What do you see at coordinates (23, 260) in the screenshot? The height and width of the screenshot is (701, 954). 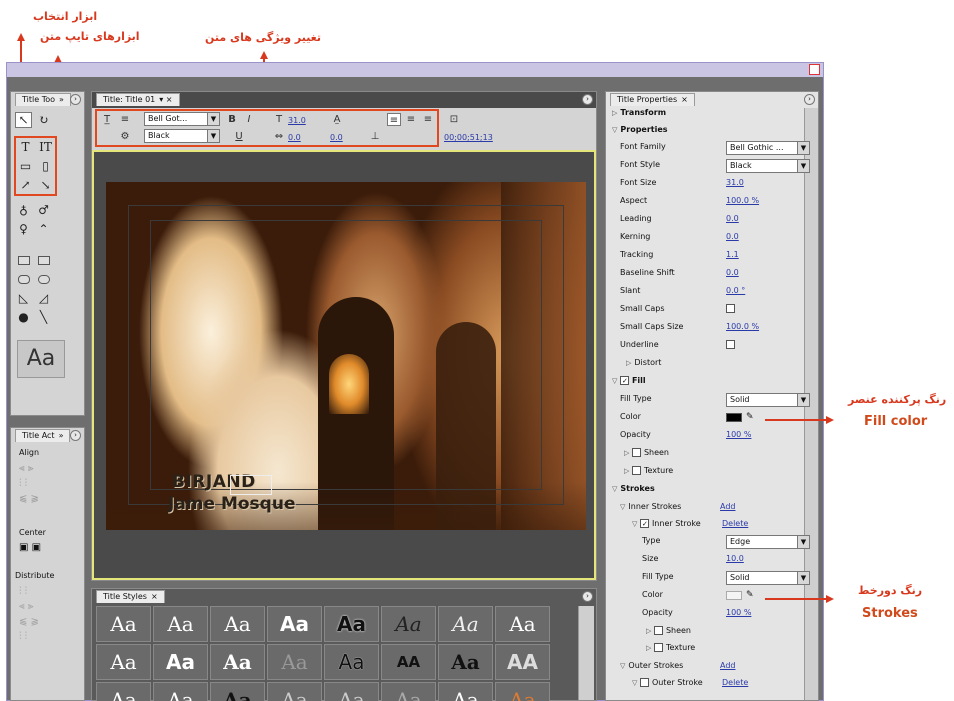 I see `rectangle-tool-icon` at bounding box center [23, 260].